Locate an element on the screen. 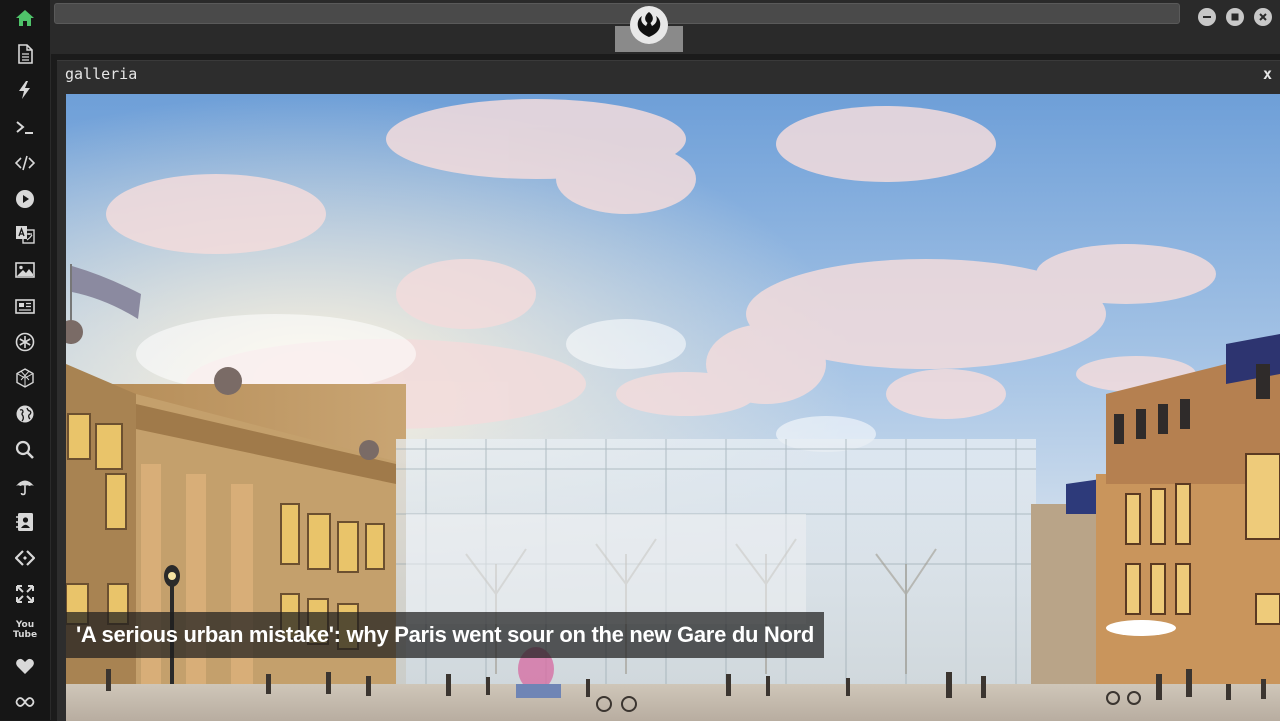 The width and height of the screenshot is (1280, 721). globe-icon is located at coordinates (25, 414).